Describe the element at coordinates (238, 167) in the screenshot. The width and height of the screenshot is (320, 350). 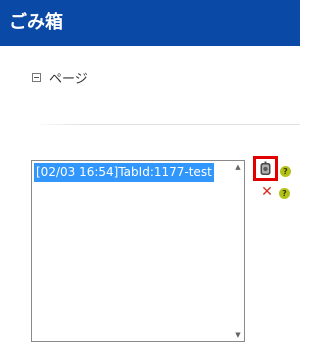
I see `scroll-up-arrow-icon: ▲` at that location.